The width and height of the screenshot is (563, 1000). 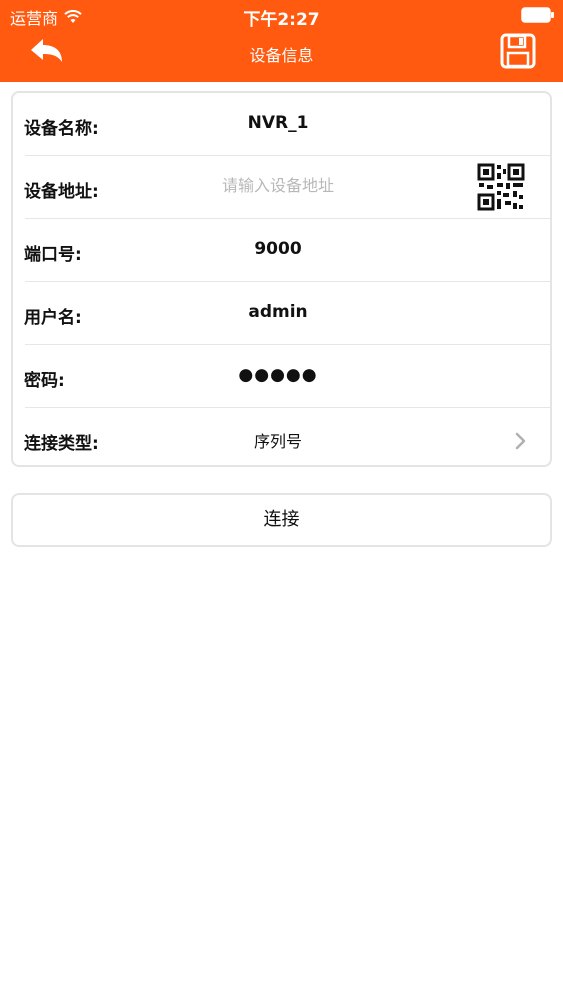 I want to click on password-label: 密码:, so click(x=44, y=381).